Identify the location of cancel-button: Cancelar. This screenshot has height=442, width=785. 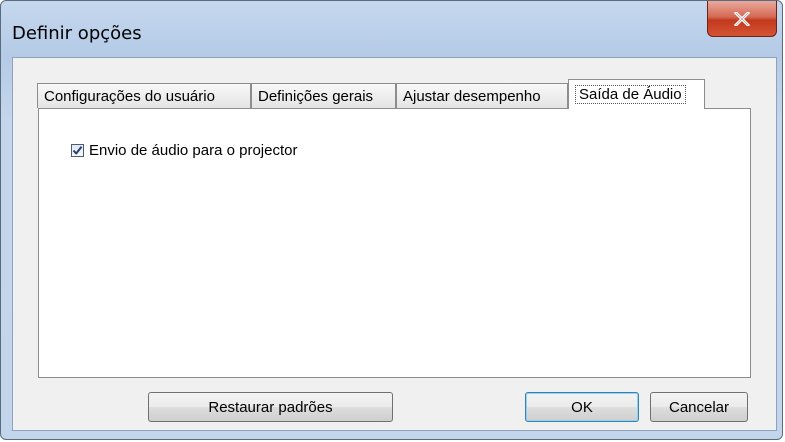
(699, 407).